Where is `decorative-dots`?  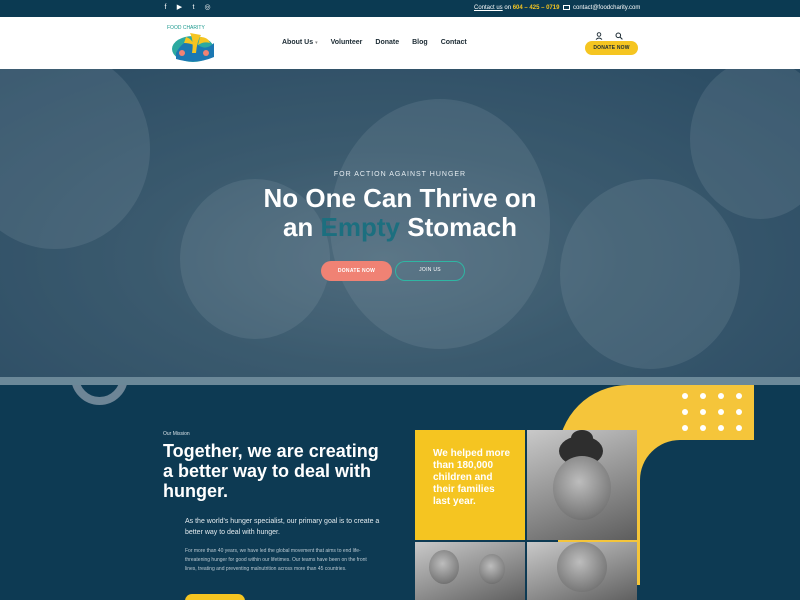
decorative-dots is located at coordinates (712, 412).